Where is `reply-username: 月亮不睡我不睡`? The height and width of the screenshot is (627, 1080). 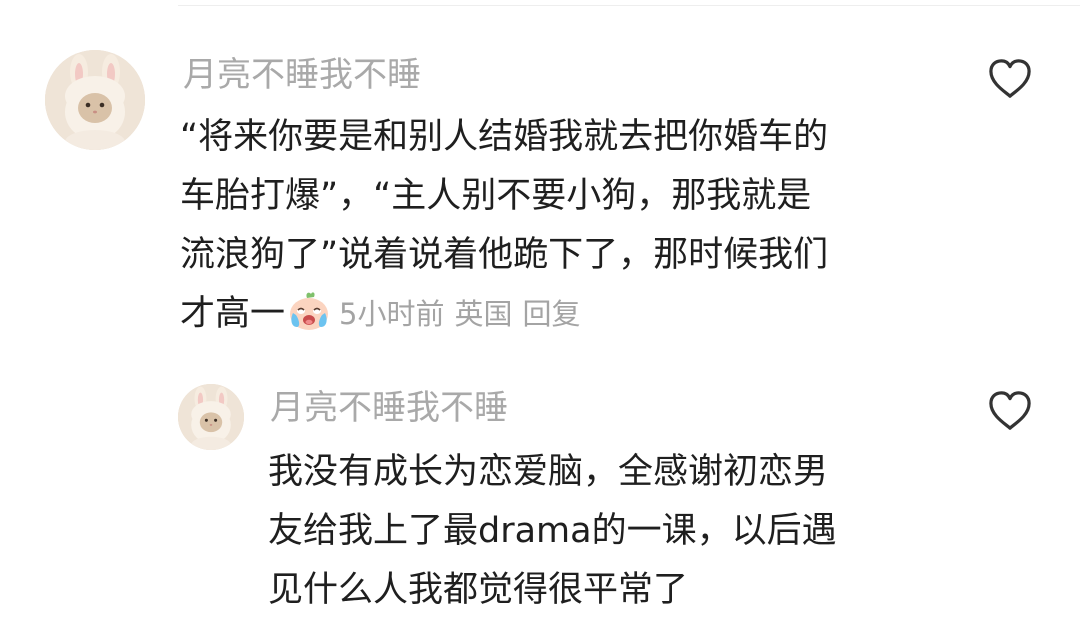 reply-username: 月亮不睡我不睡 is located at coordinates (389, 408).